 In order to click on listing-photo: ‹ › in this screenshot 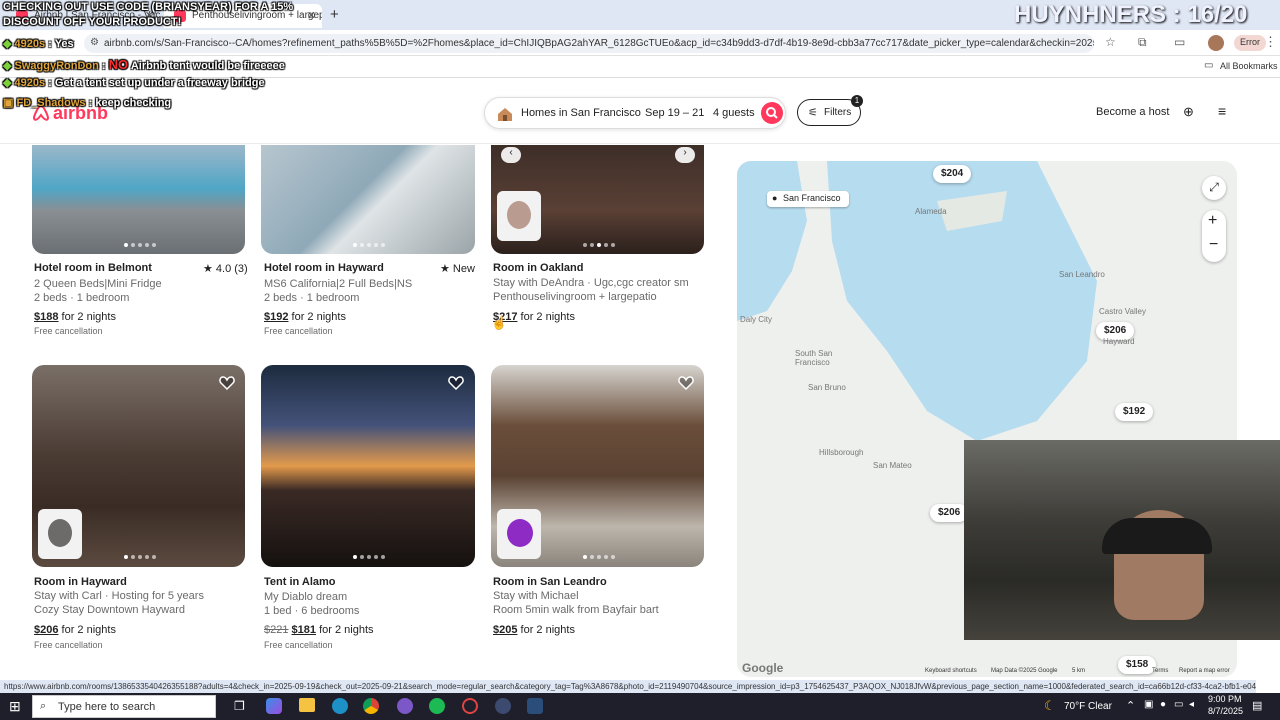, I will do `click(597, 199)`.